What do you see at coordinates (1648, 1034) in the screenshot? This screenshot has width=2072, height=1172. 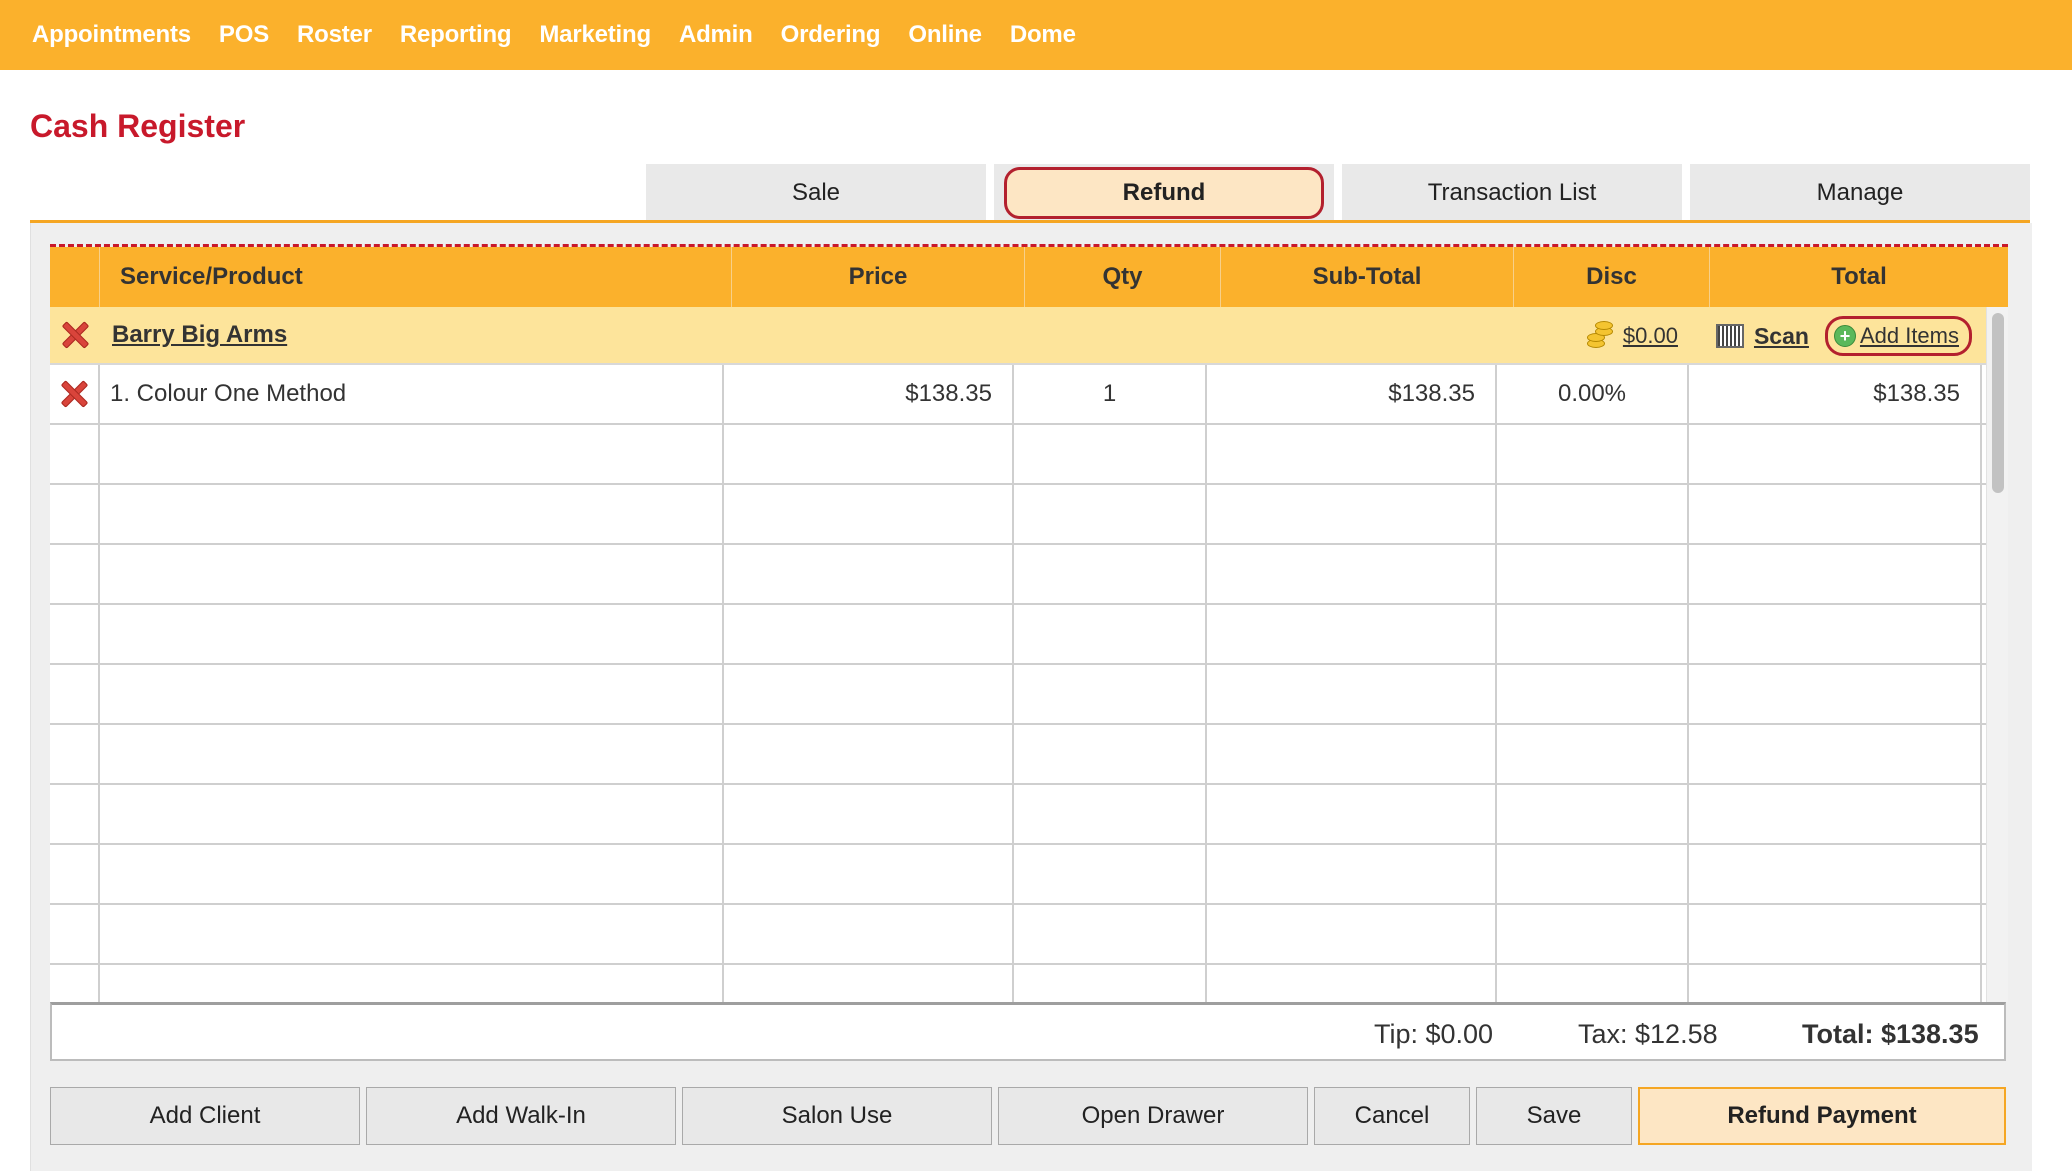 I see `tax-amount: Tax: $12.58` at bounding box center [1648, 1034].